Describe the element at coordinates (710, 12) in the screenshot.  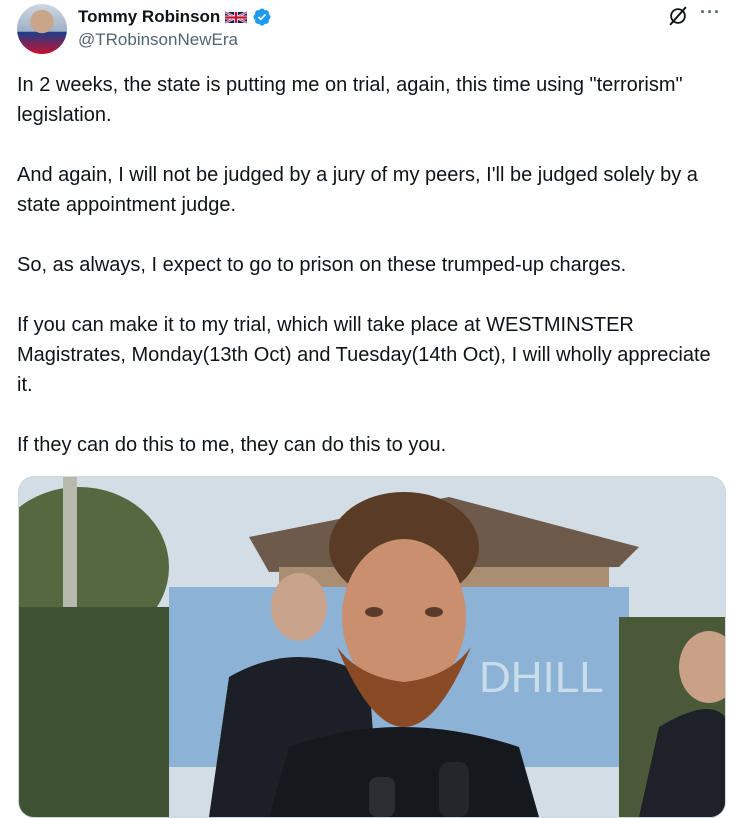
I see `more-icon: ···` at that location.